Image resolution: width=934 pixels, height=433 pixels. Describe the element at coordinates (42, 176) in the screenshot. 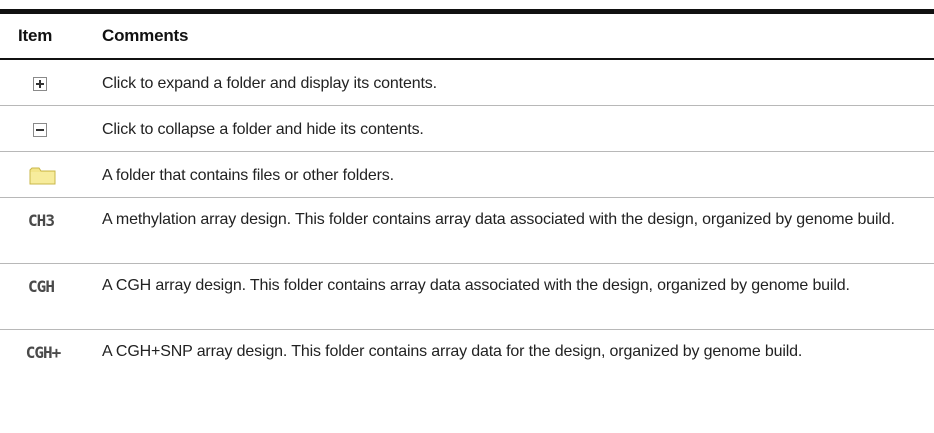

I see `folder-icon` at that location.